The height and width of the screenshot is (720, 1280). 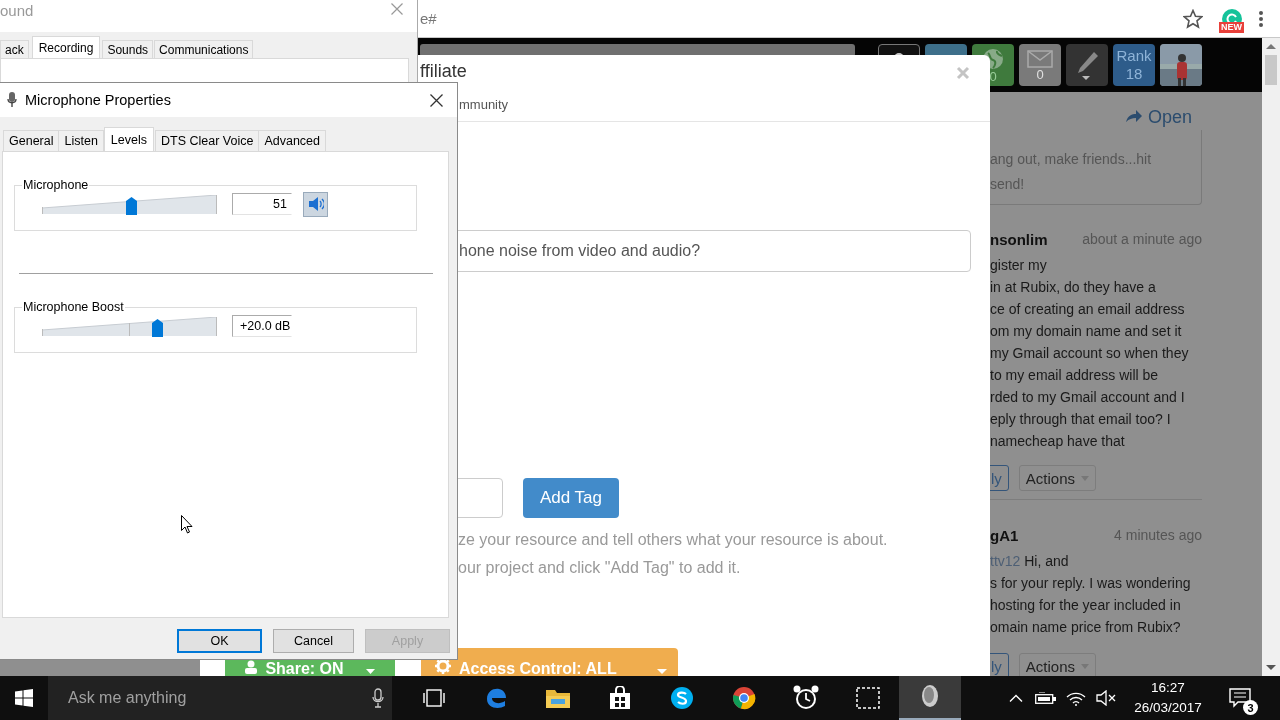 I want to click on add-tag-button: Add Tag, so click(x=571, y=498).